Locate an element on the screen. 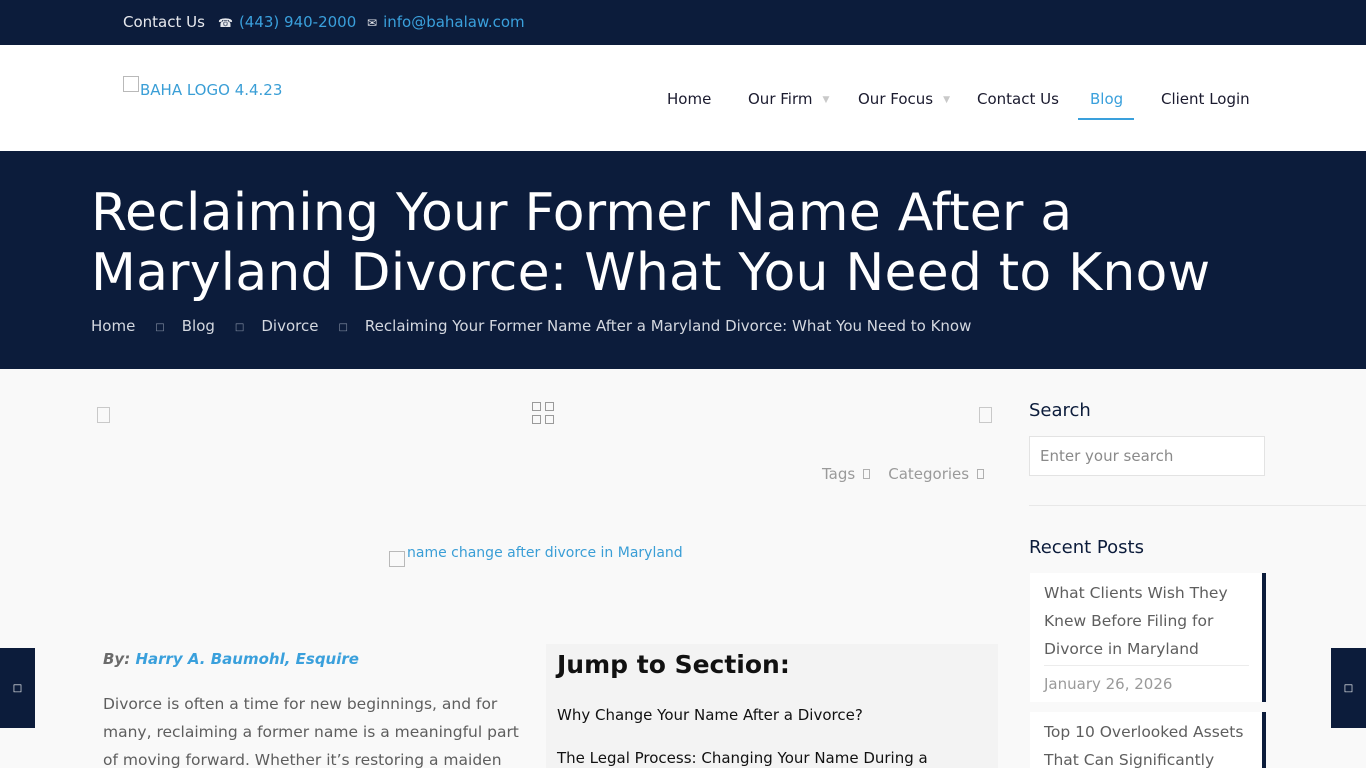 This screenshot has height=768, width=1366. folder-icon is located at coordinates (981, 474).